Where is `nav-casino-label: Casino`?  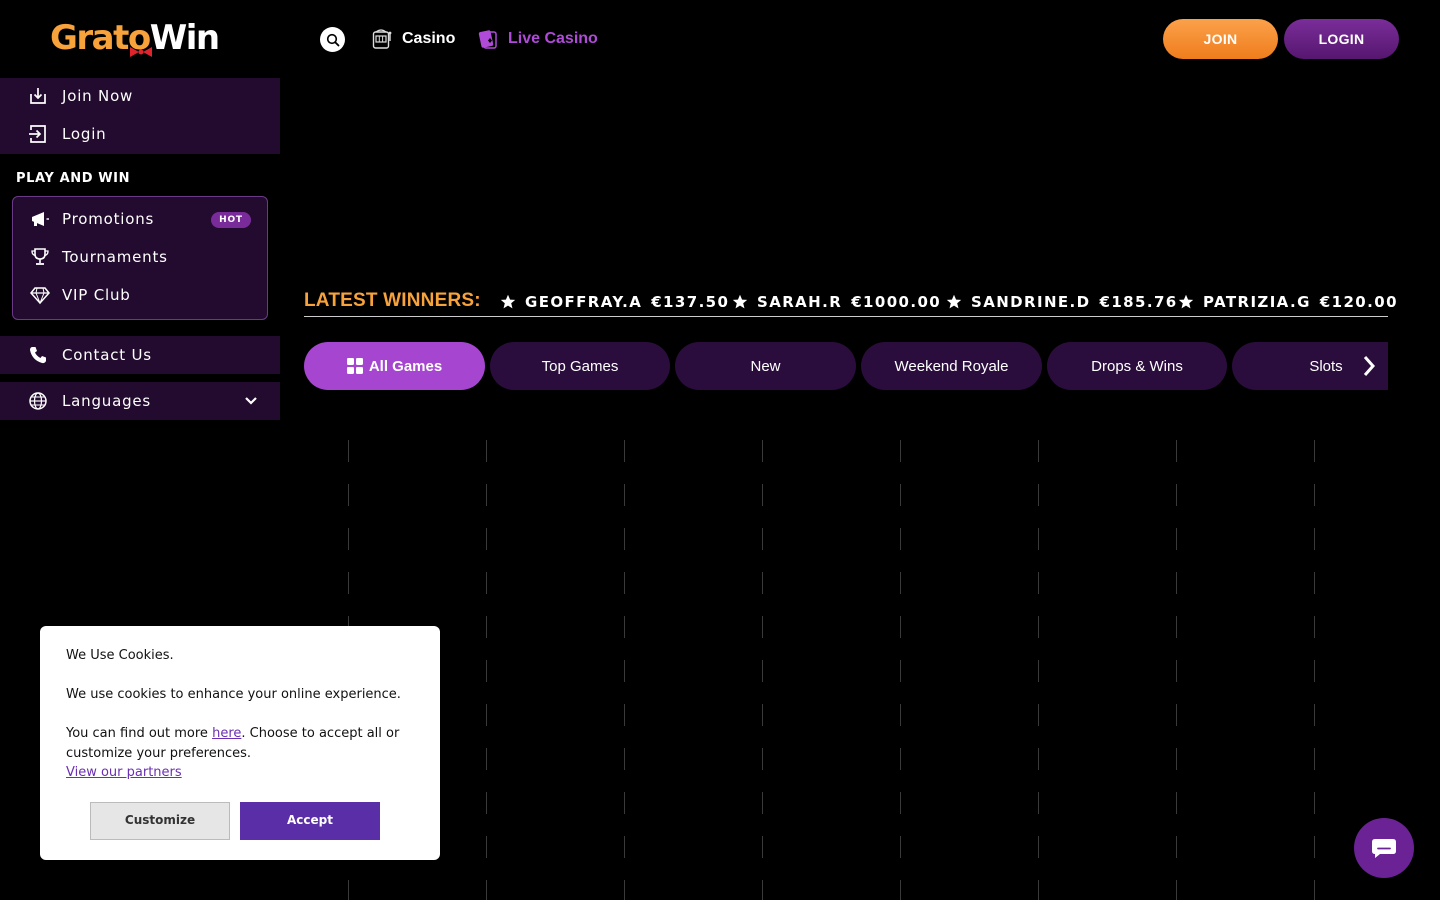
nav-casino-label: Casino is located at coordinates (429, 38).